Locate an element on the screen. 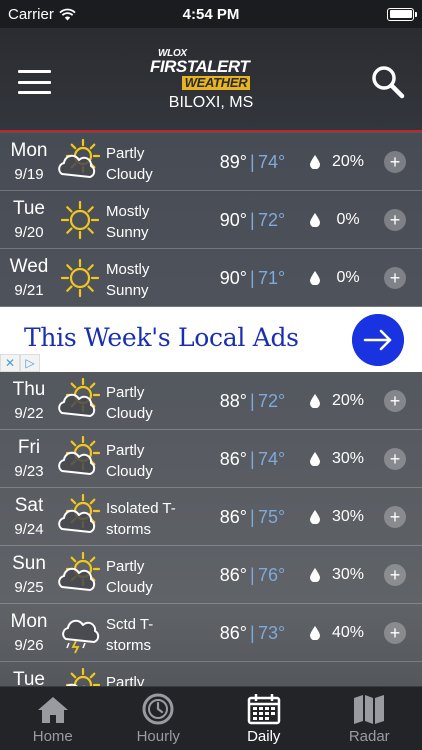  menu-button is located at coordinates (34, 82).